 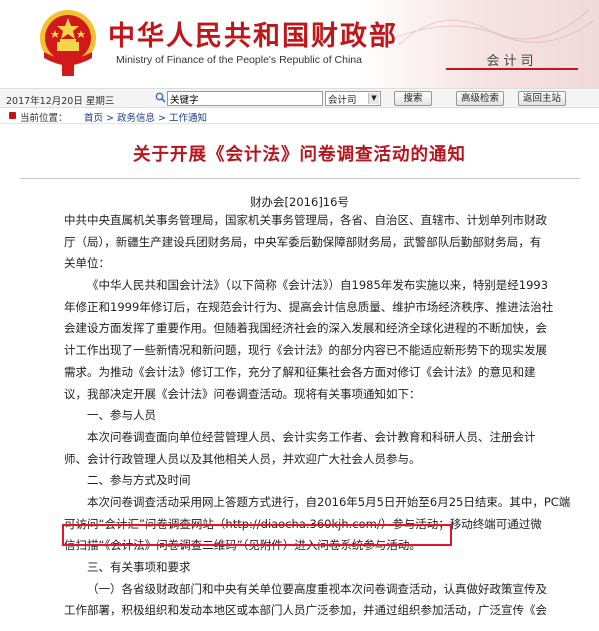 I want to click on return-home-button: 返回主站, so click(x=542, y=98).